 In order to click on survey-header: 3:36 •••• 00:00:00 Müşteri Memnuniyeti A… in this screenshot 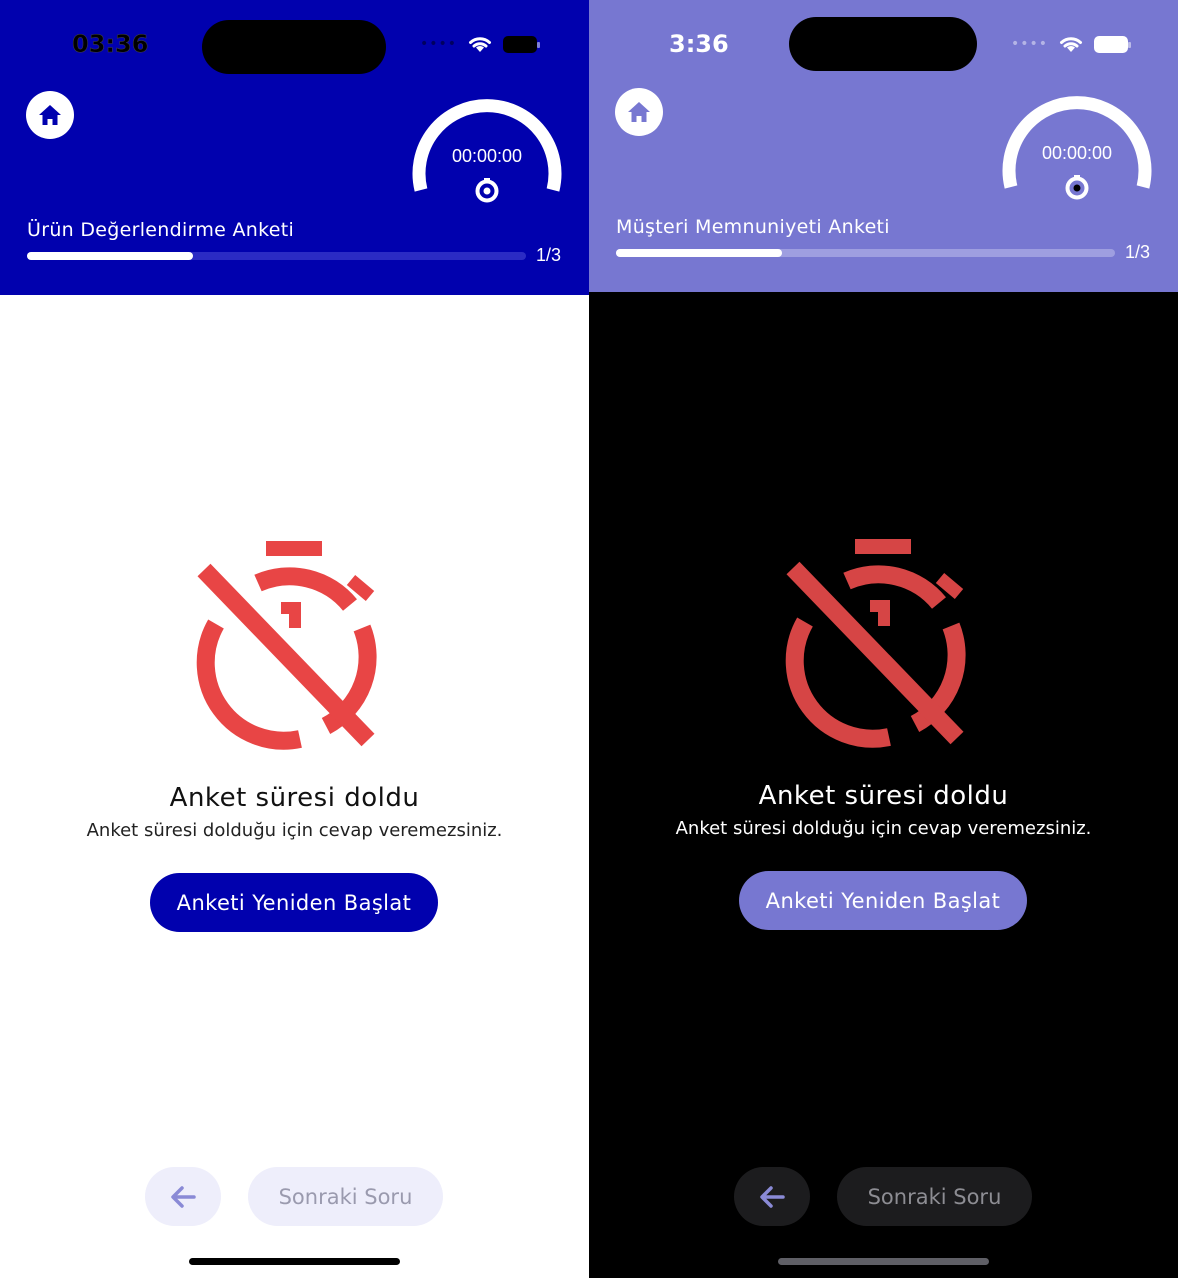, I will do `click(883, 146)`.